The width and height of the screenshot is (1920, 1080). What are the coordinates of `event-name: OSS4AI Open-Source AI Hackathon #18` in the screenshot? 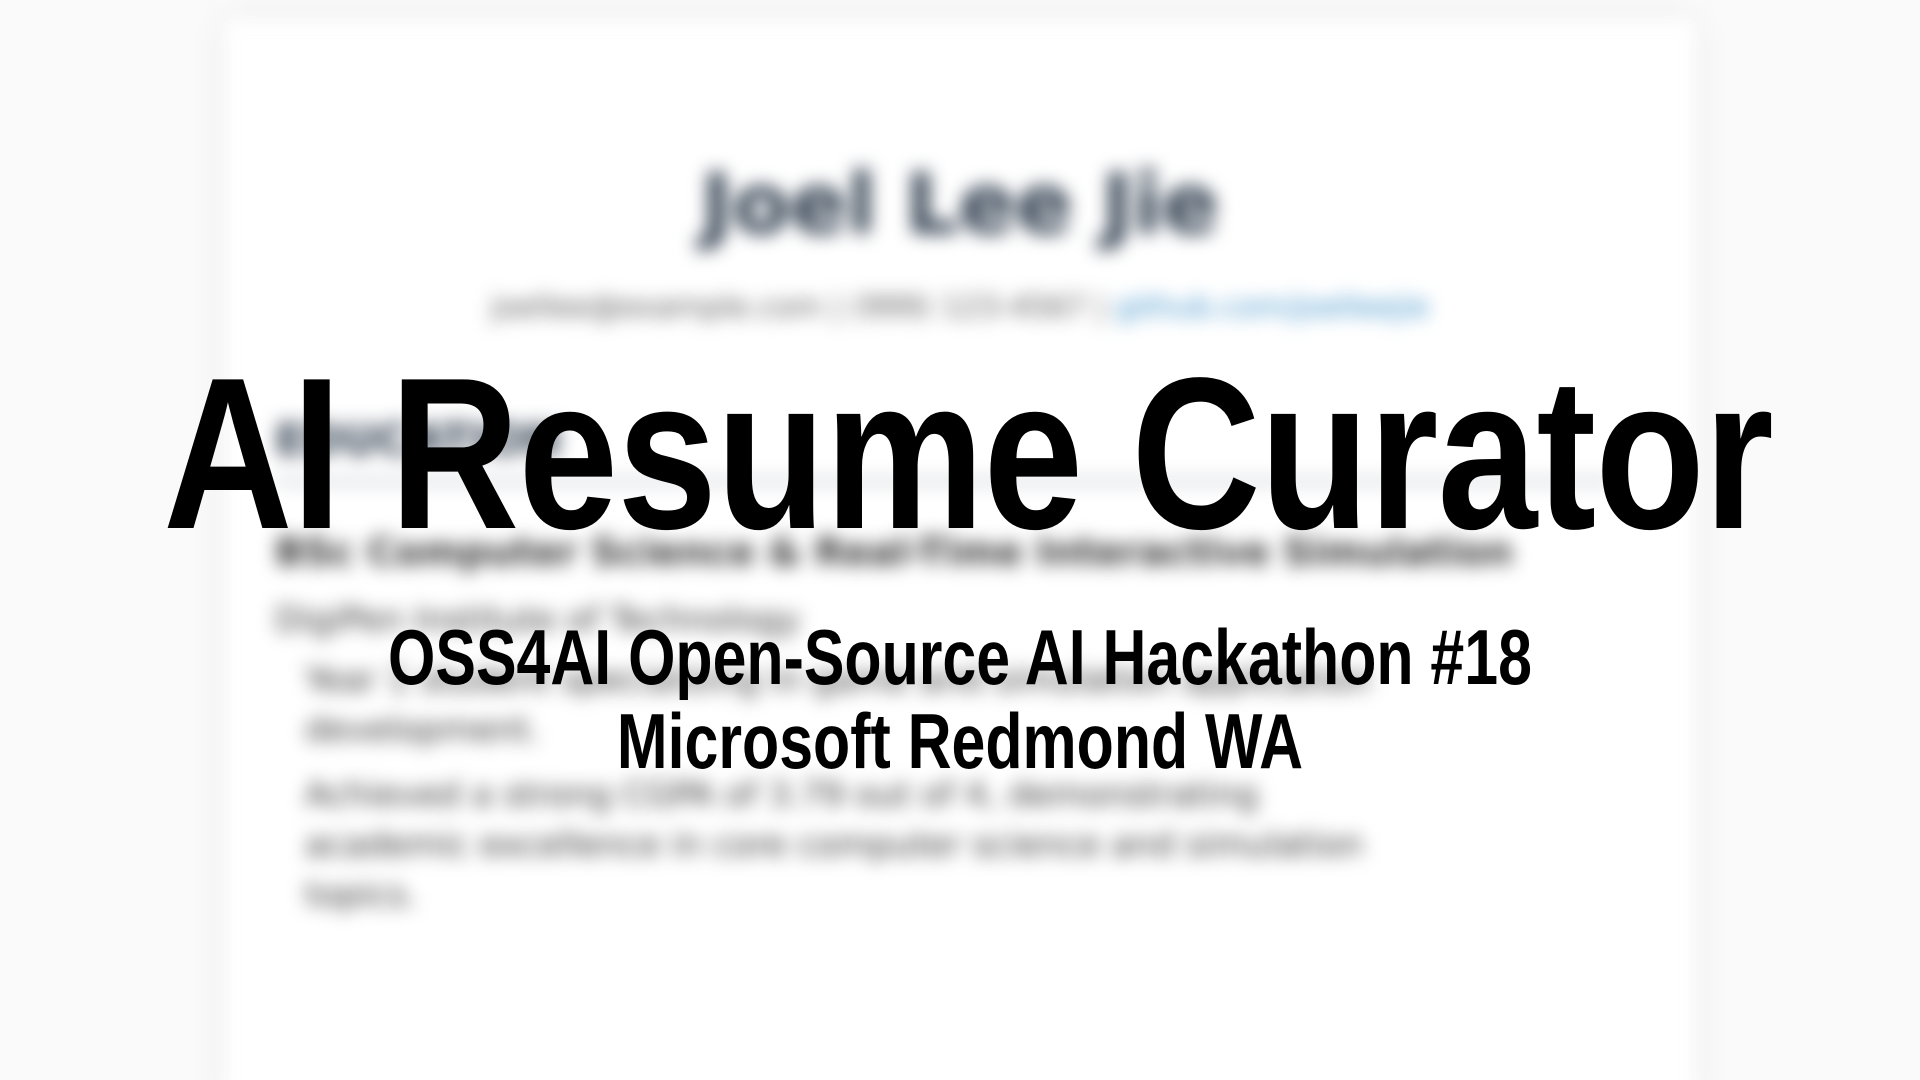 It's located at (960, 657).